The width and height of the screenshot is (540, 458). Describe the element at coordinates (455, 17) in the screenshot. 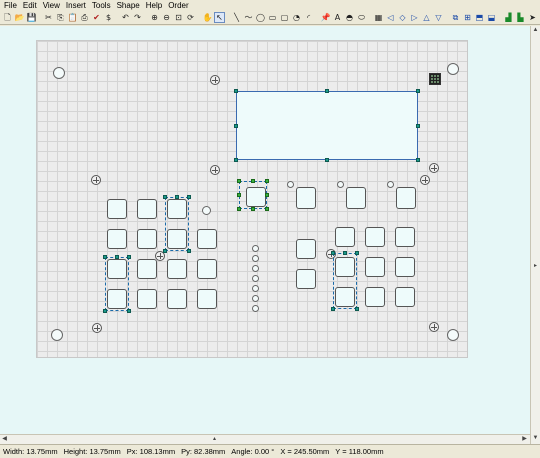

I see `group-icon: ⧉` at that location.